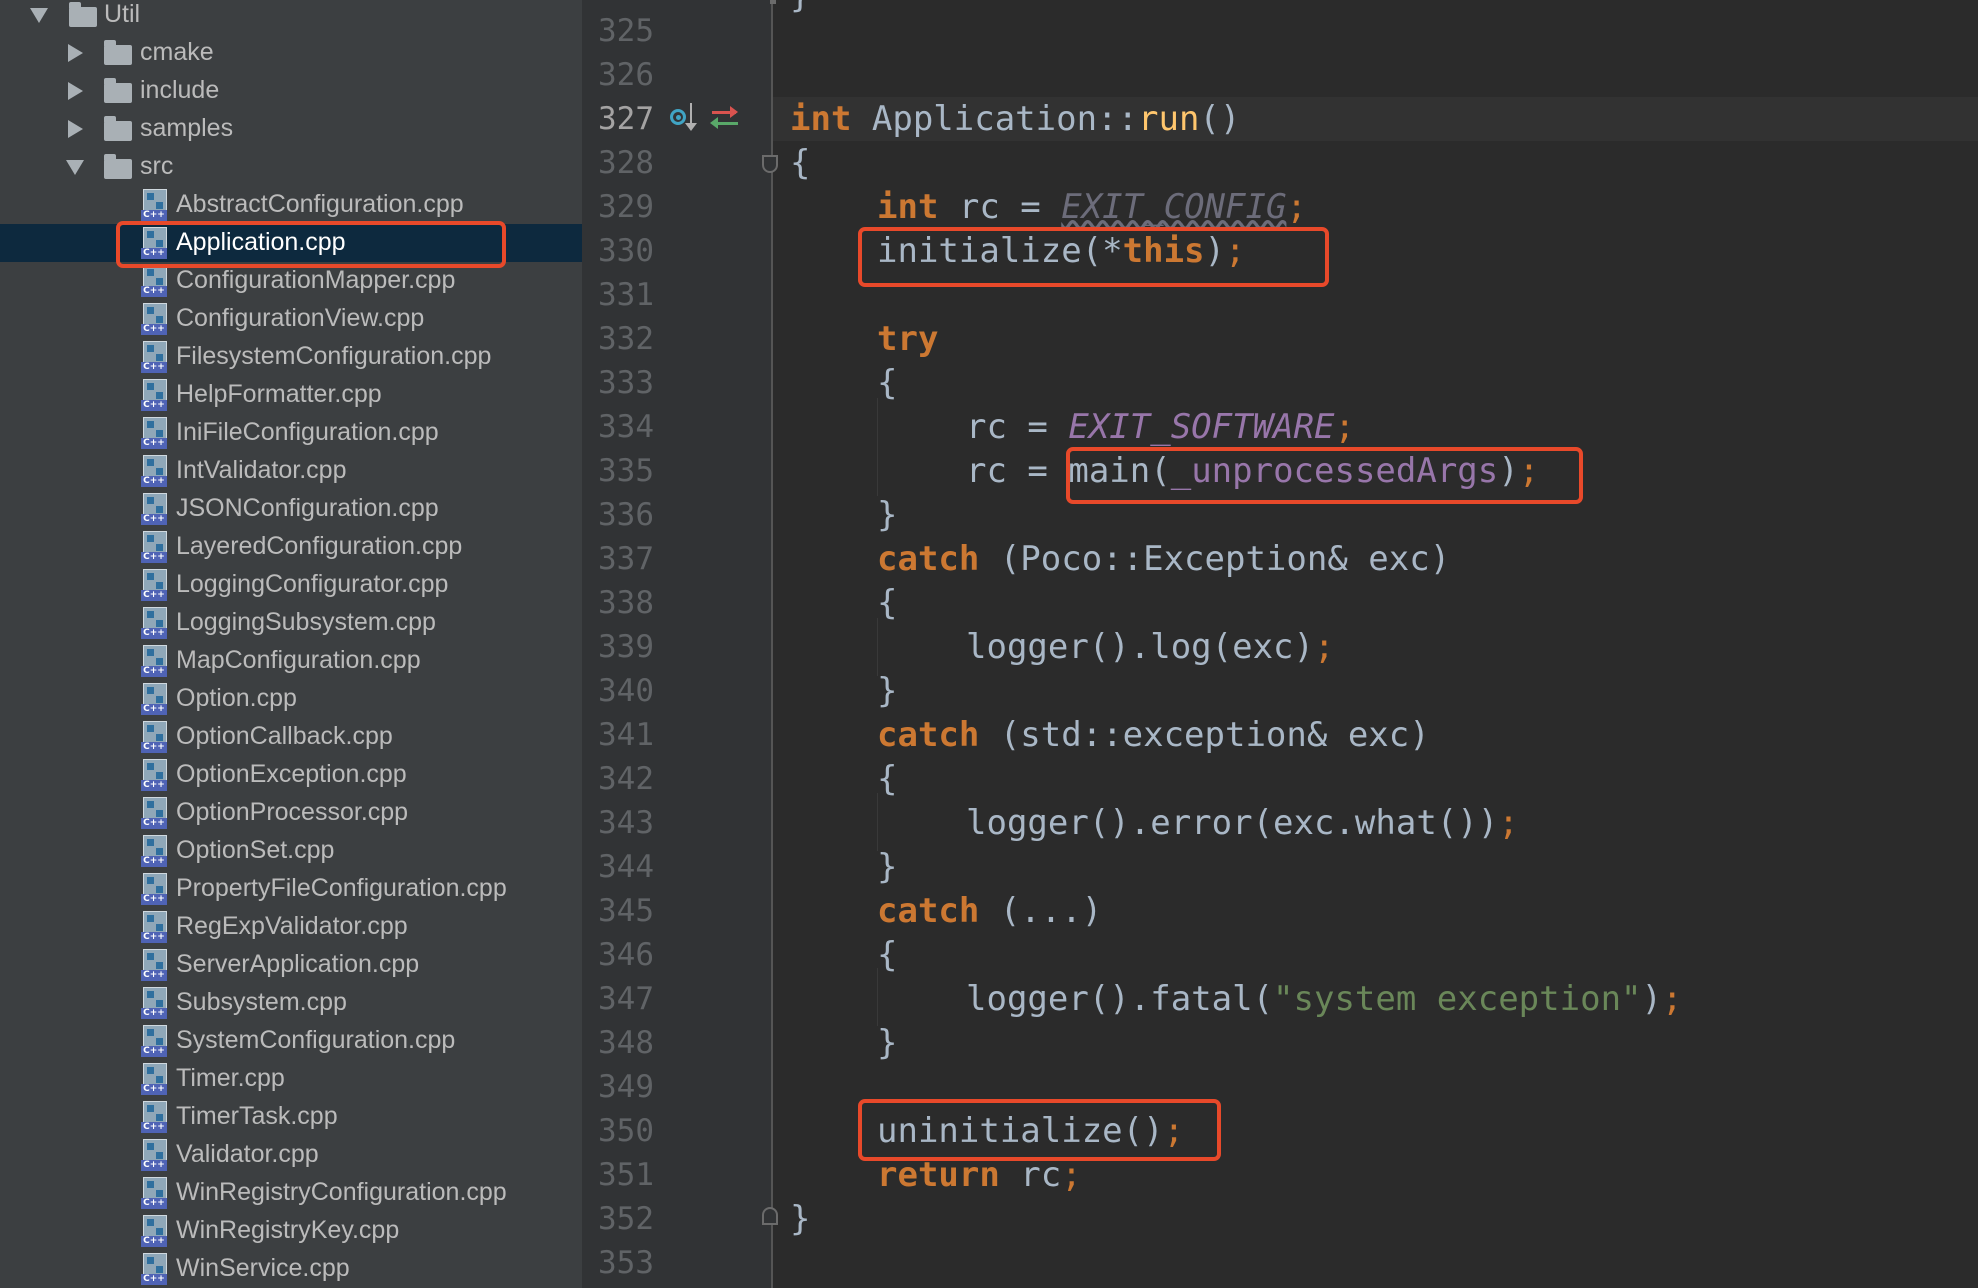 This screenshot has width=1978, height=1288. What do you see at coordinates (341, 888) in the screenshot?
I see `tree-file-label: PropertyFileConfiguration.cpp` at bounding box center [341, 888].